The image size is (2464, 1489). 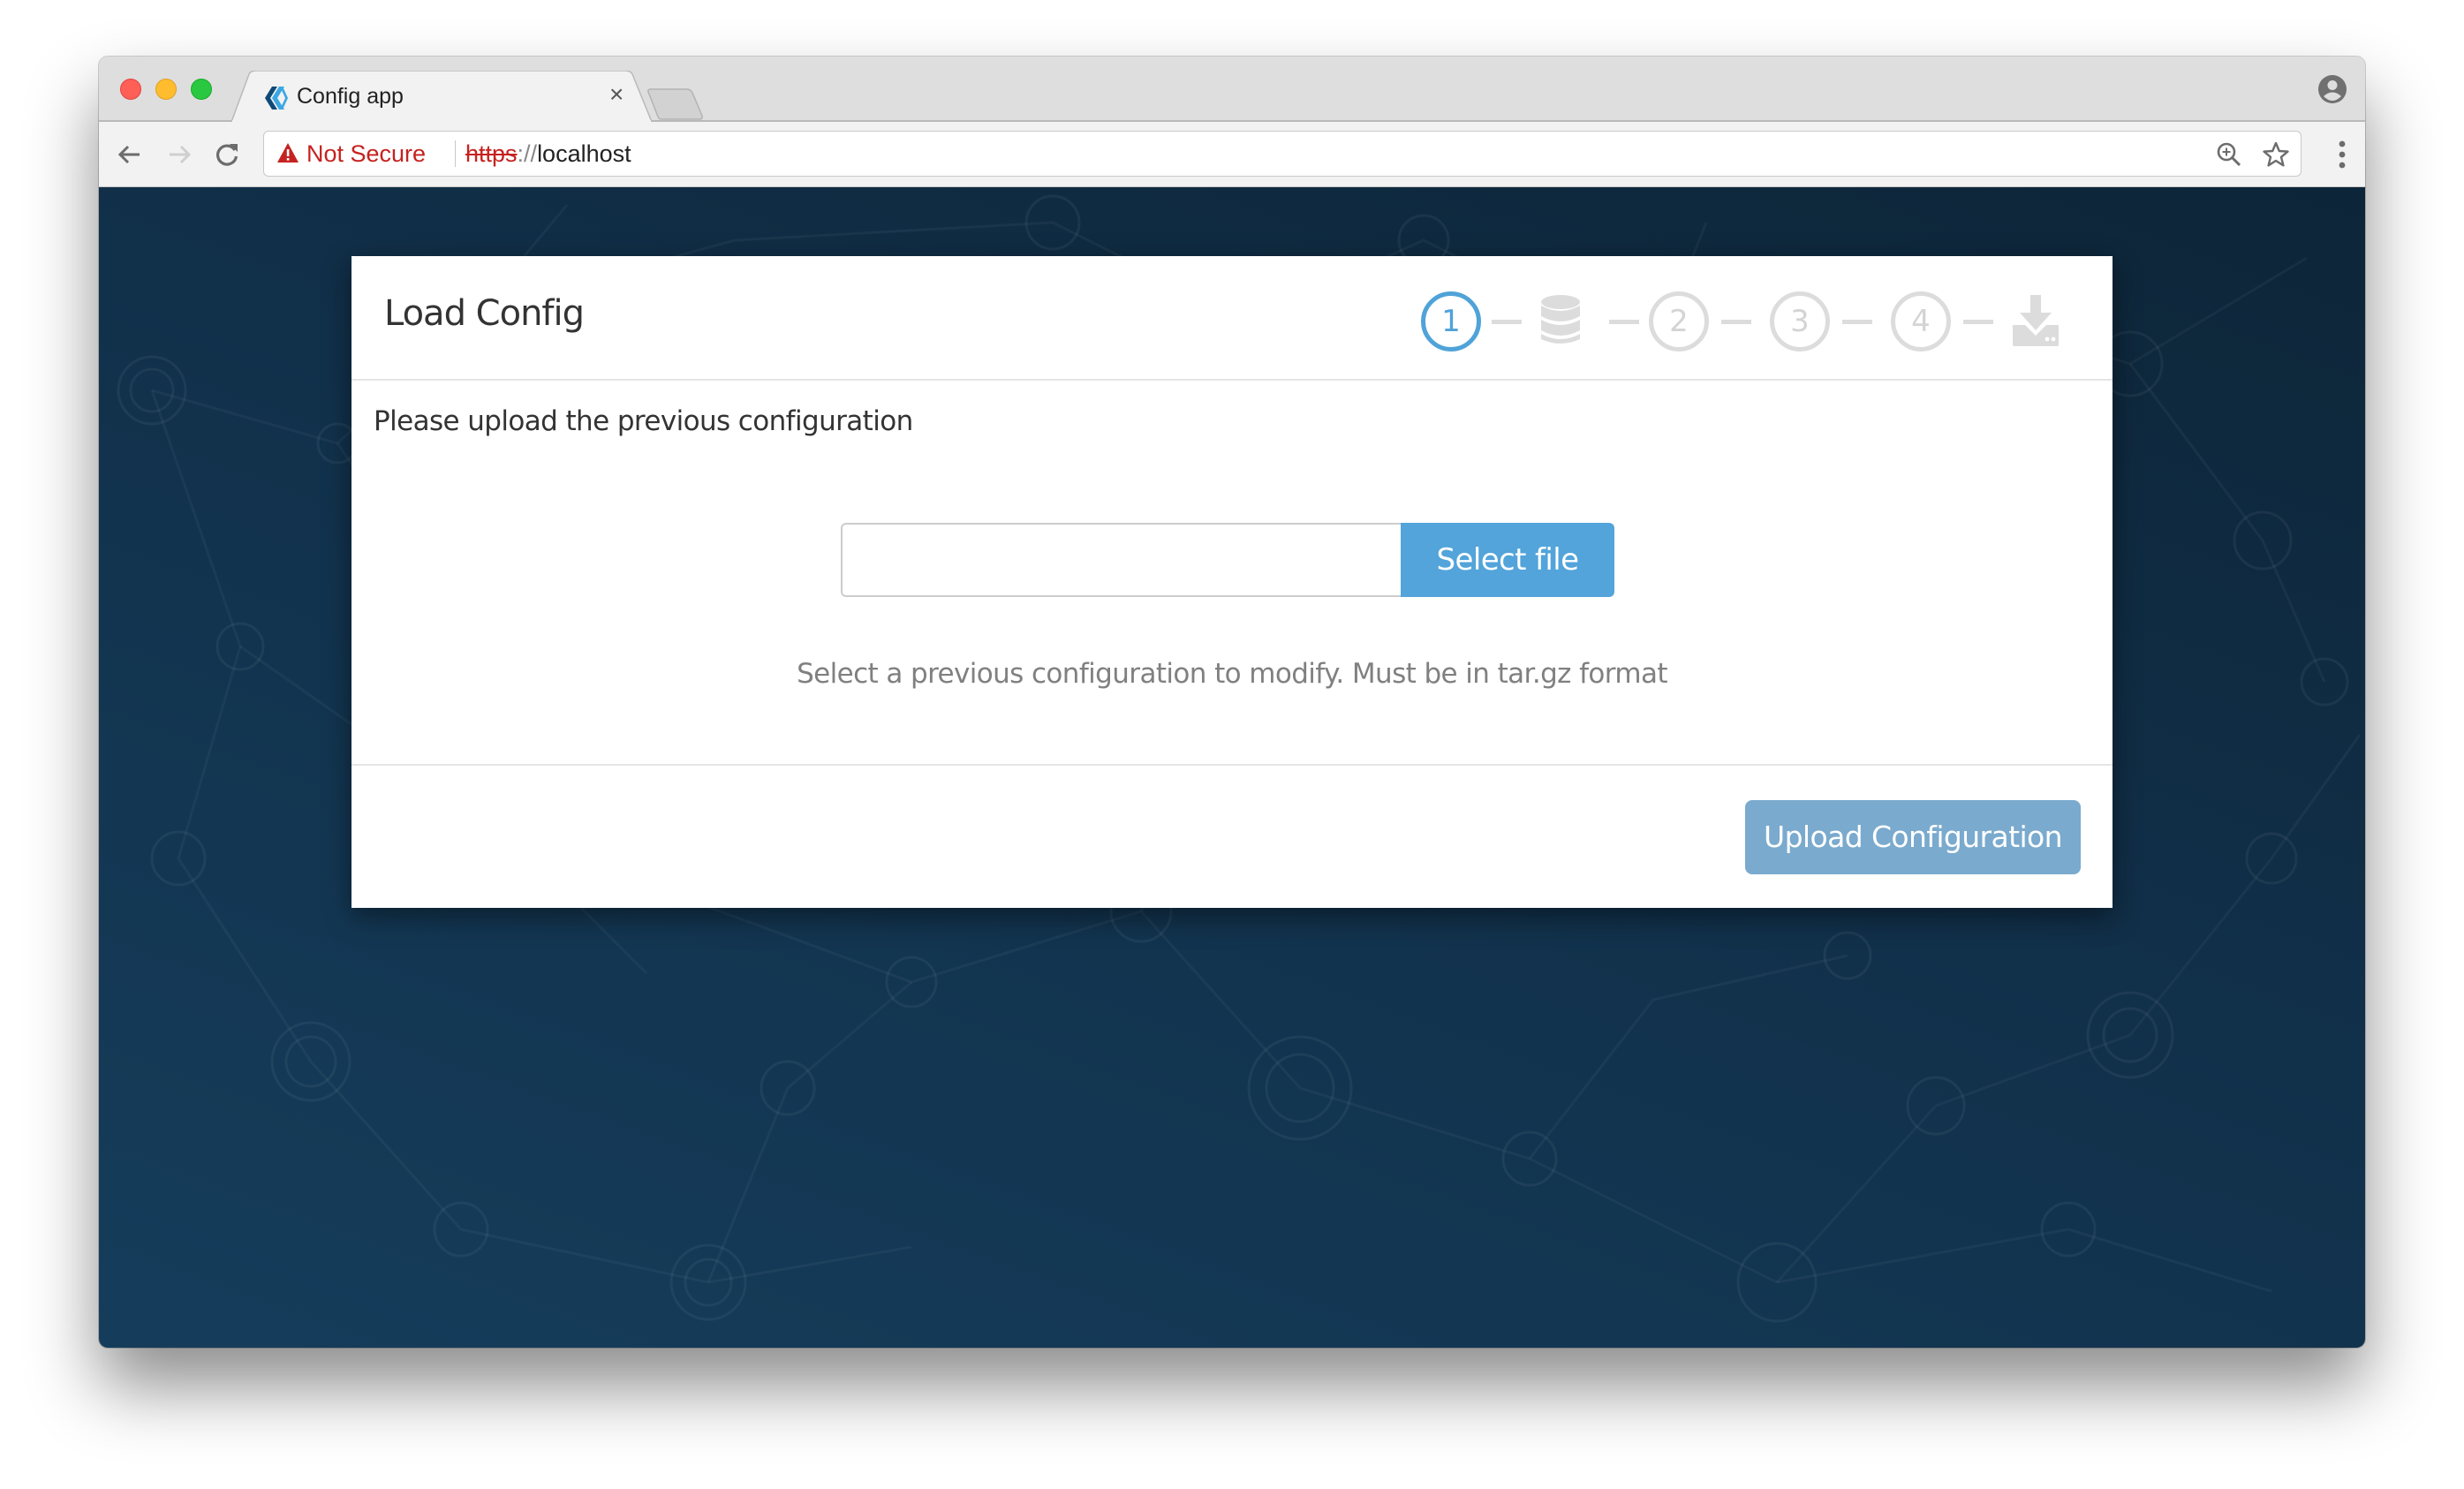 What do you see at coordinates (455, 153) in the screenshot?
I see `address-bar-divider` at bounding box center [455, 153].